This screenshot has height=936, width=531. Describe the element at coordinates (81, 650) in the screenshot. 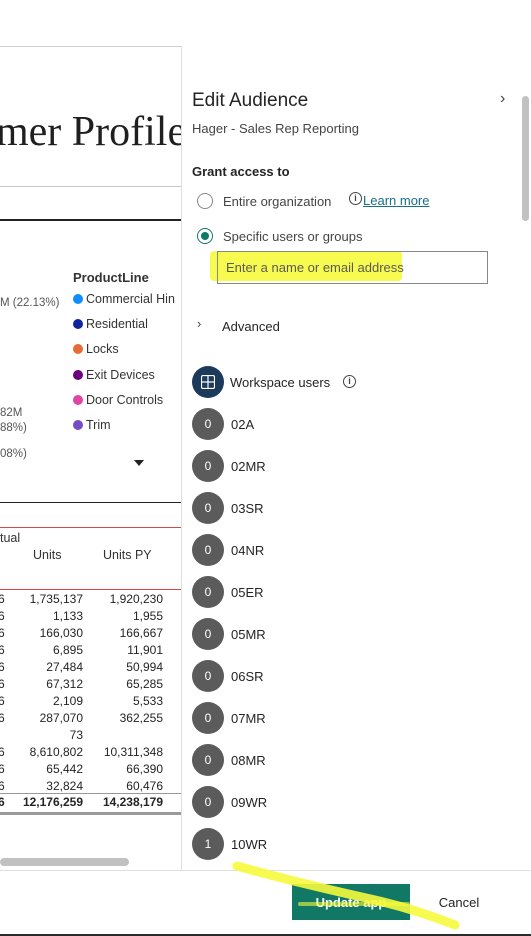

I see `table-row: 6 6,895 11,901` at that location.